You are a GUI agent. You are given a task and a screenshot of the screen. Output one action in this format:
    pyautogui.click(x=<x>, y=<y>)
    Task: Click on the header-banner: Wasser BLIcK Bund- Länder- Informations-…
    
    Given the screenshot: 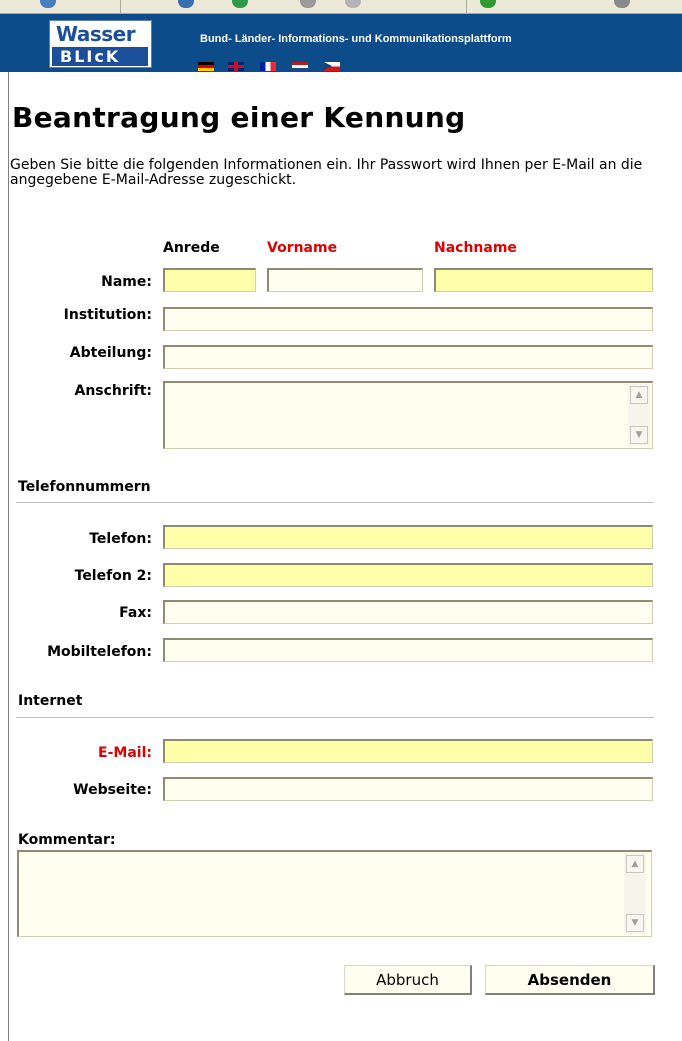 What is the action you would take?
    pyautogui.click(x=341, y=43)
    